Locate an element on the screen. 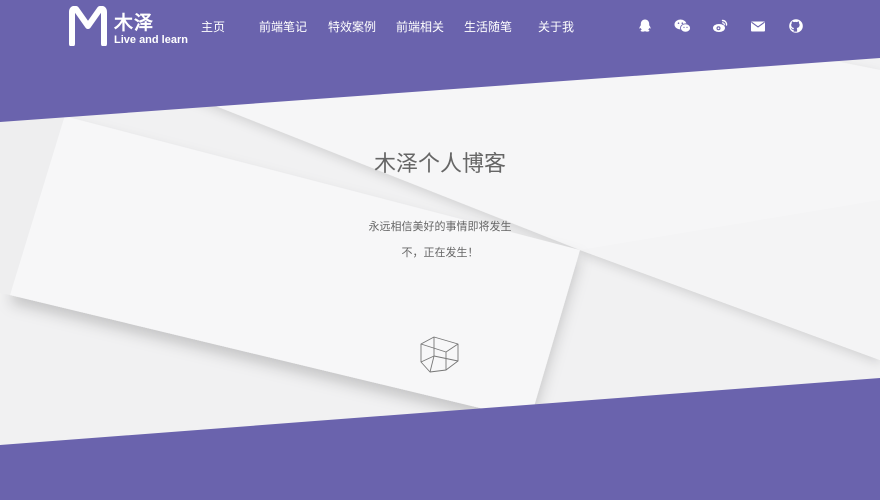 This screenshot has height=500, width=880. nav-frontend-related: 前端相关 is located at coordinates (420, 26).